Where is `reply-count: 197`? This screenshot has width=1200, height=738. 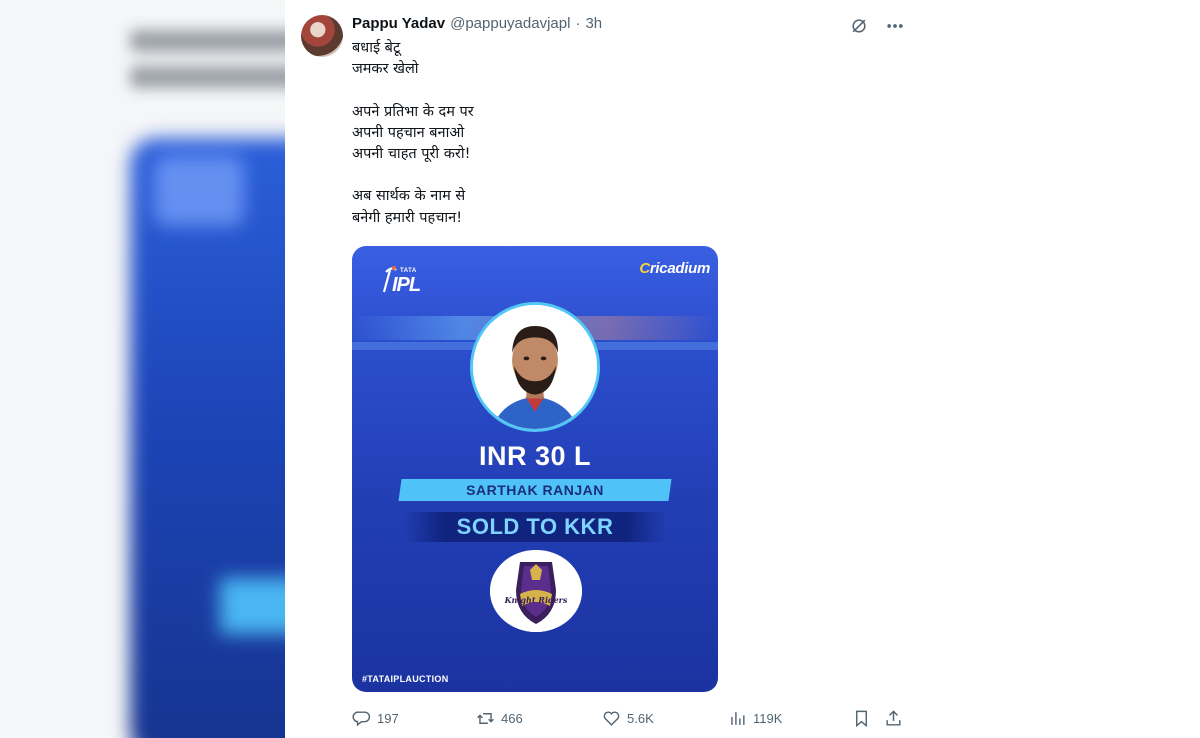
reply-count: 197 is located at coordinates (388, 718).